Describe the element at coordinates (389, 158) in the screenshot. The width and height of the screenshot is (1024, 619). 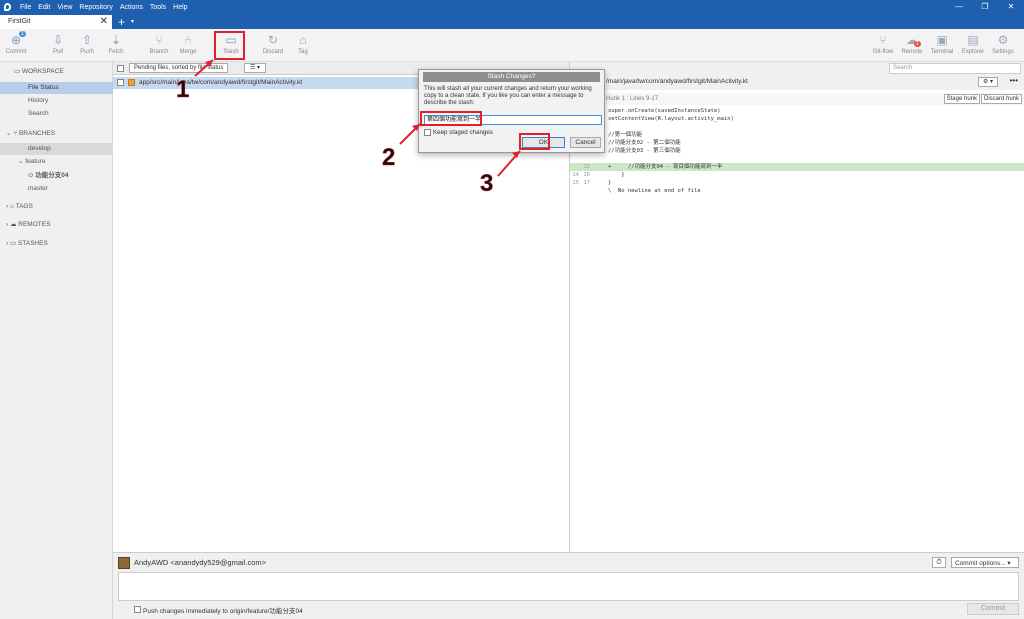
I see `annotation-number-2: 2` at that location.